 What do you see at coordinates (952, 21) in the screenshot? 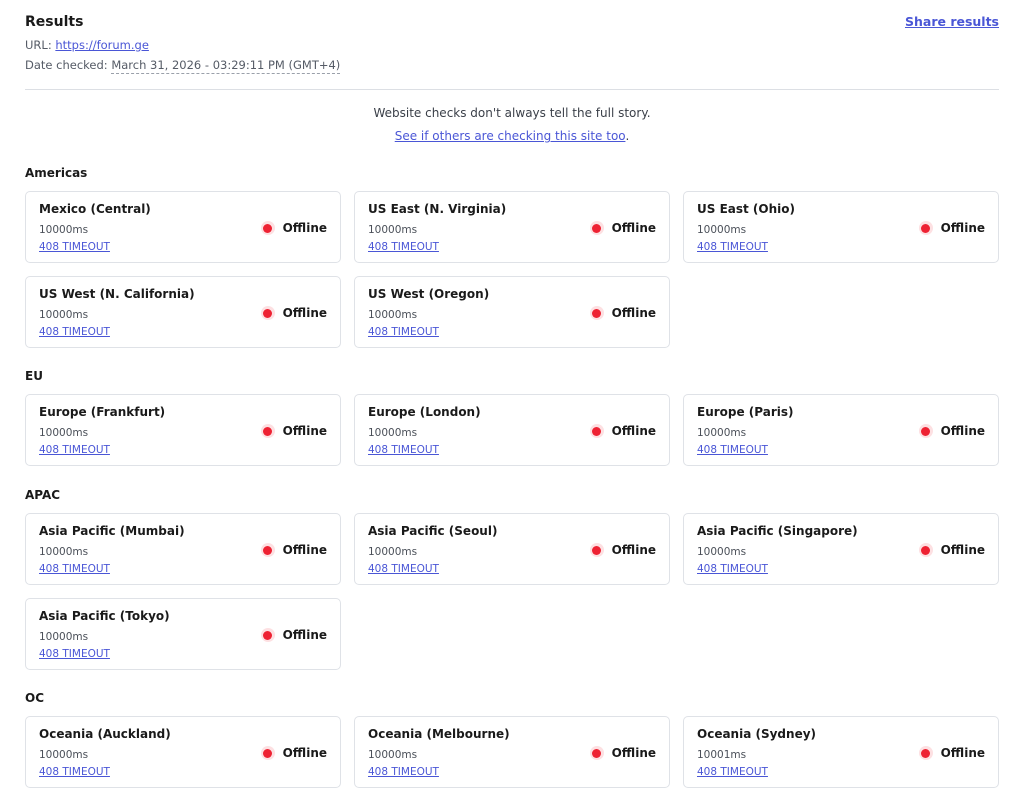
I see `share-results-link: Share results` at bounding box center [952, 21].